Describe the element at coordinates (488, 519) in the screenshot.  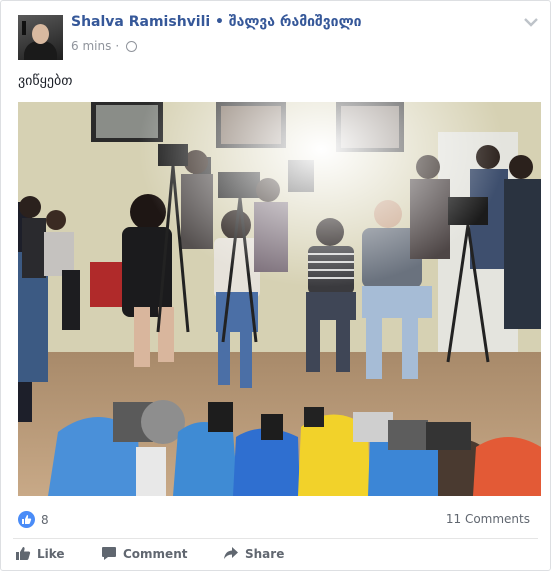
I see `comments-count-link: 11 Comments` at that location.